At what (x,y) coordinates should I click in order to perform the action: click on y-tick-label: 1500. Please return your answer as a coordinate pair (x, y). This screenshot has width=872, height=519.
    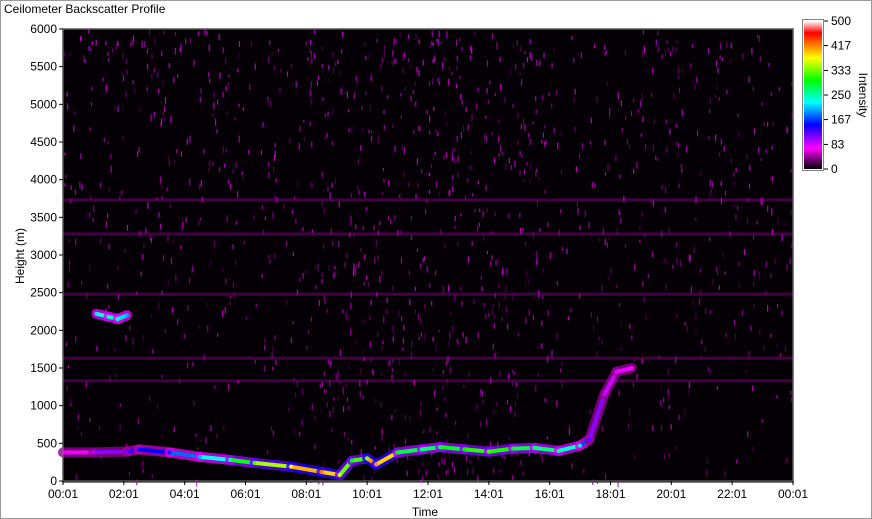
    Looking at the image, I should click on (43, 368).